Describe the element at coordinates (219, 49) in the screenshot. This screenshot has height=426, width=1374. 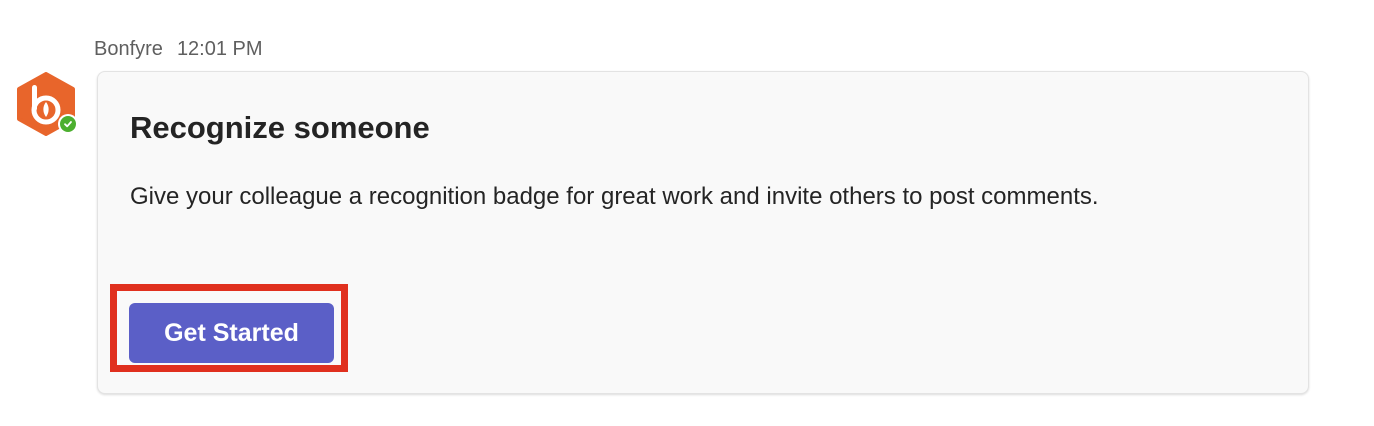
I see `message-timestamp: 12:01 PM` at that location.